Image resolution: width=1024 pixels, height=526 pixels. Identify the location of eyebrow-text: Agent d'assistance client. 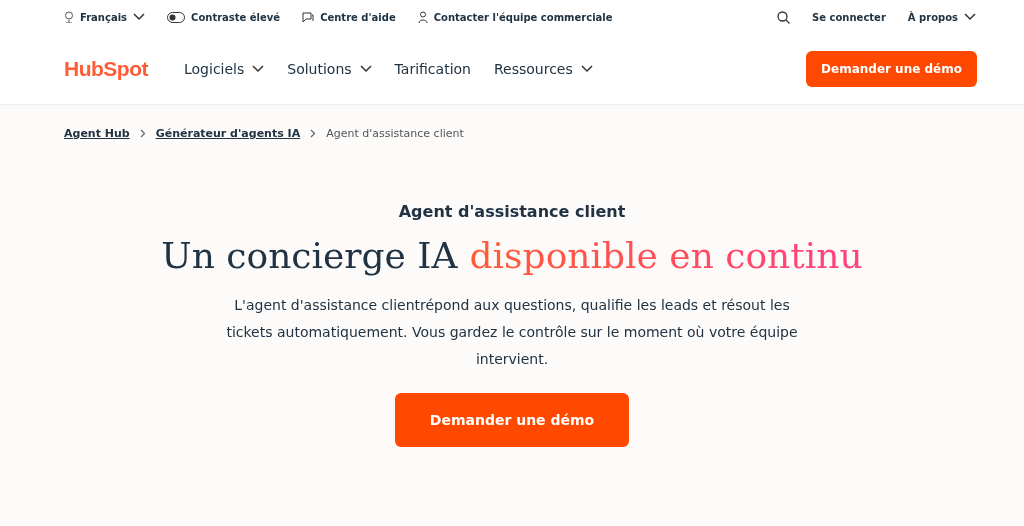
(512, 211).